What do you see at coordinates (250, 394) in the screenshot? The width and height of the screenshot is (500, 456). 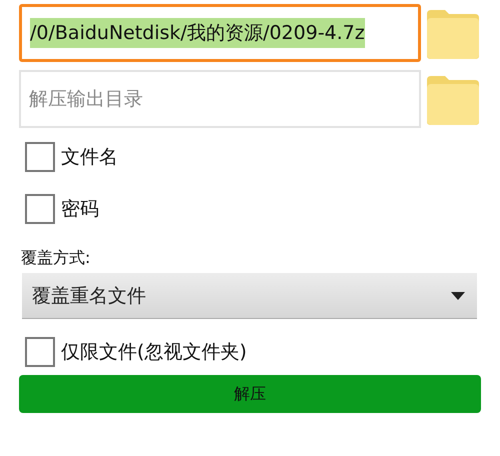 I see `extract-button: 解压` at bounding box center [250, 394].